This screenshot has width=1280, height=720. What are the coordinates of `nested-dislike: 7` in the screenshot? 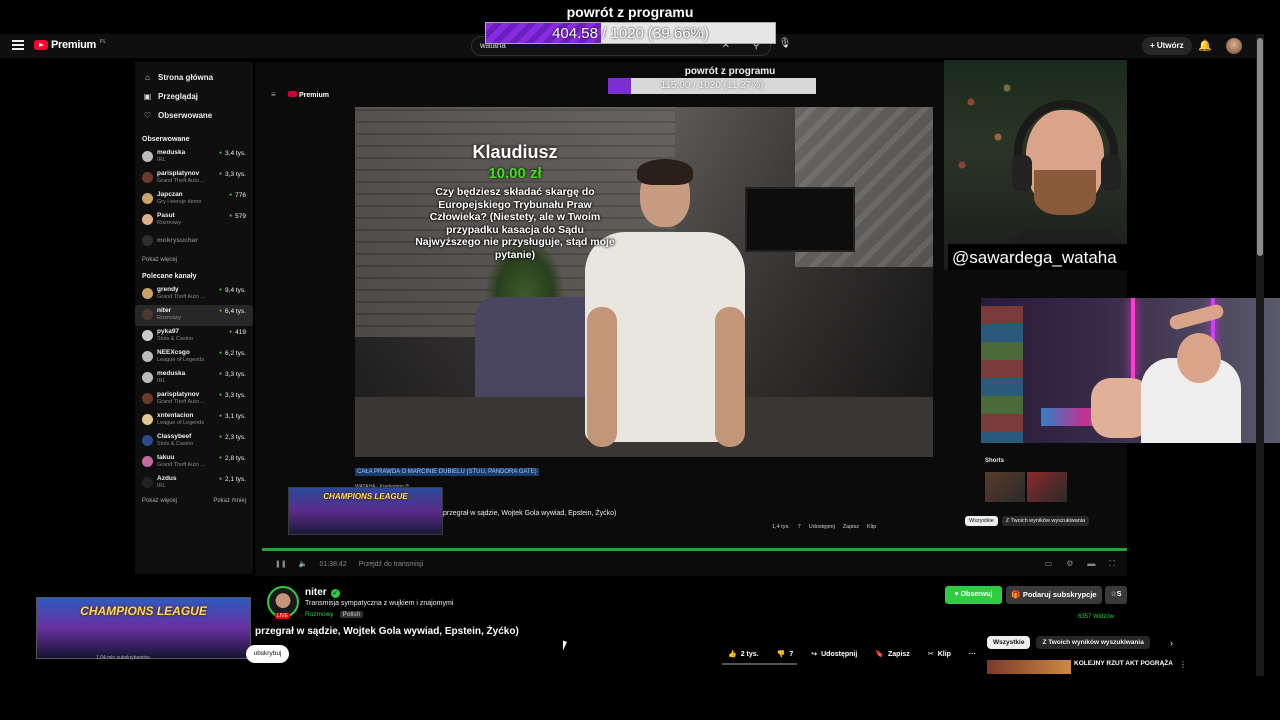 It's located at (799, 527).